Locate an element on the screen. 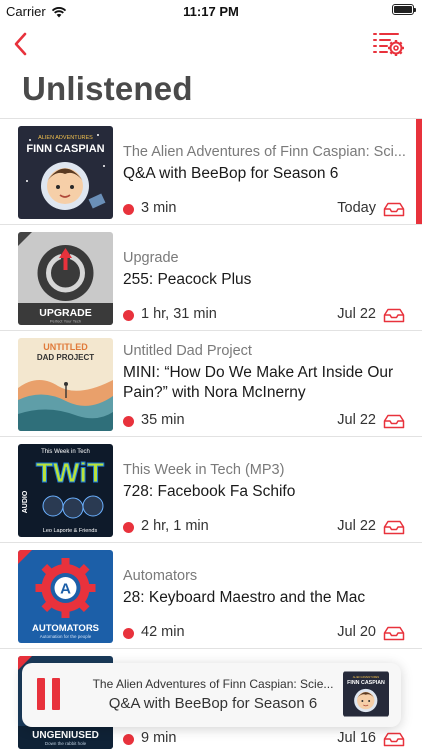  svg-text: UNTITLED is located at coordinates (65, 347).